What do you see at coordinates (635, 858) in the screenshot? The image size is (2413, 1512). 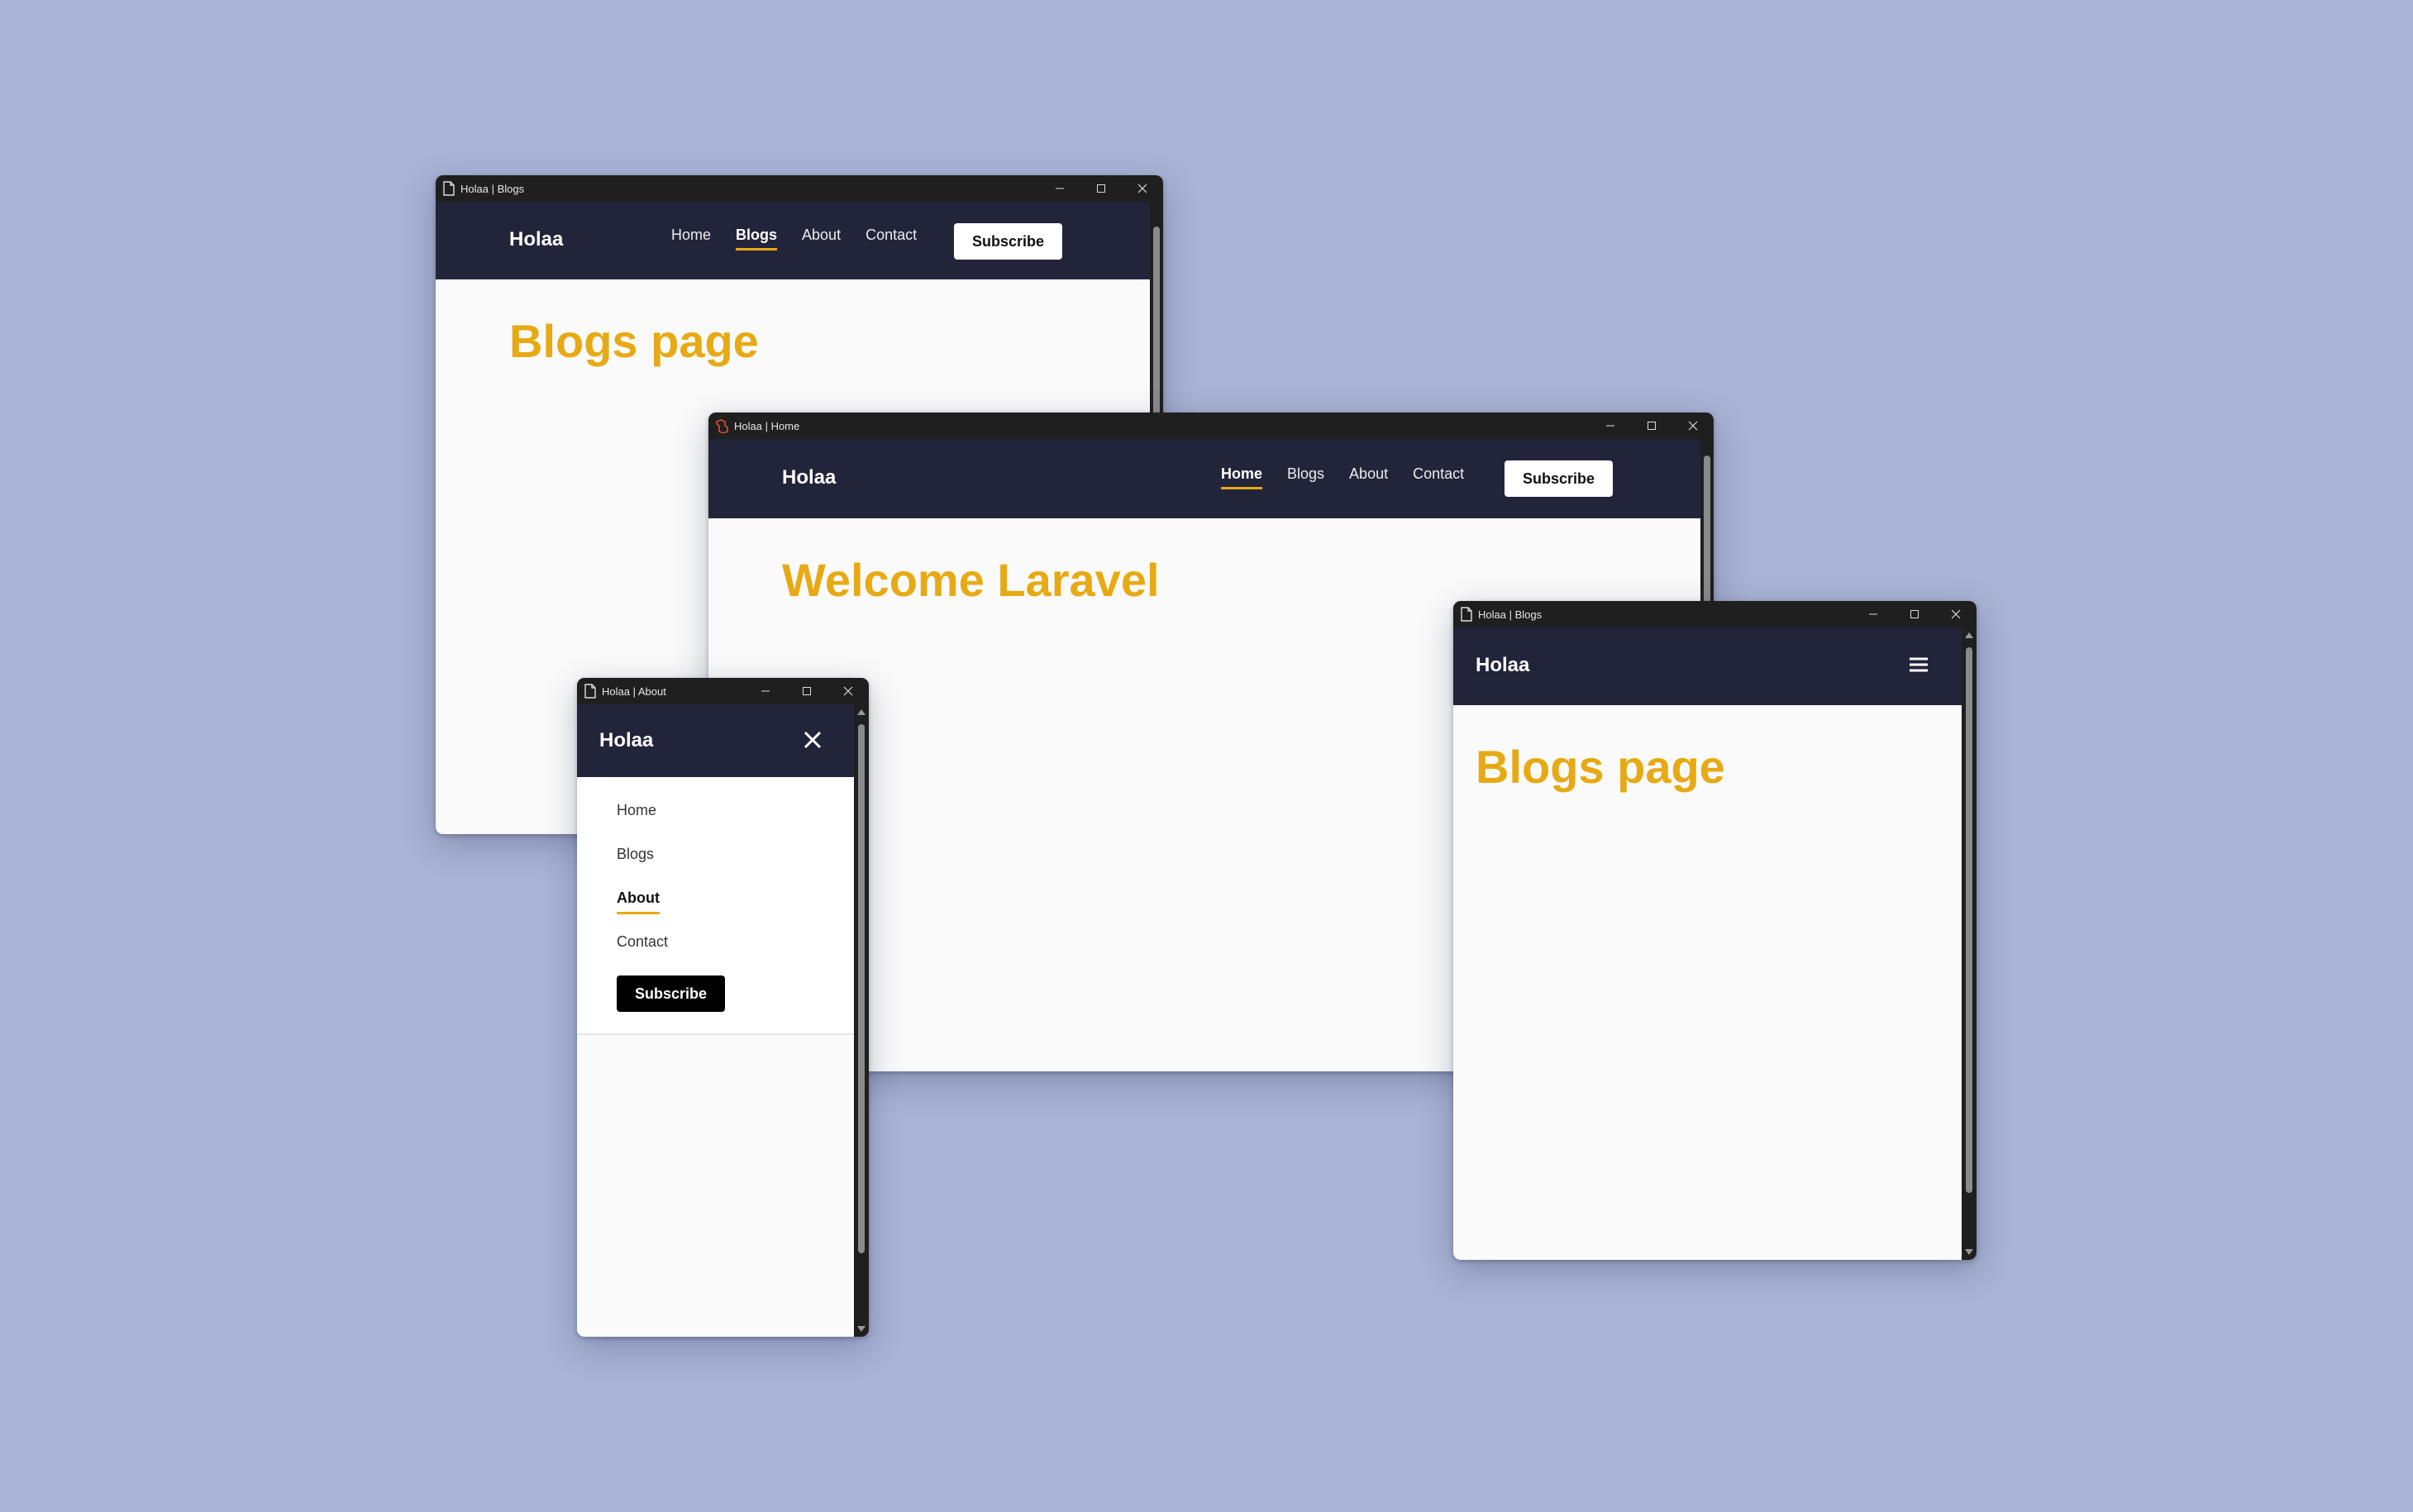 I see `menu-link-blogs: Blogs` at bounding box center [635, 858].